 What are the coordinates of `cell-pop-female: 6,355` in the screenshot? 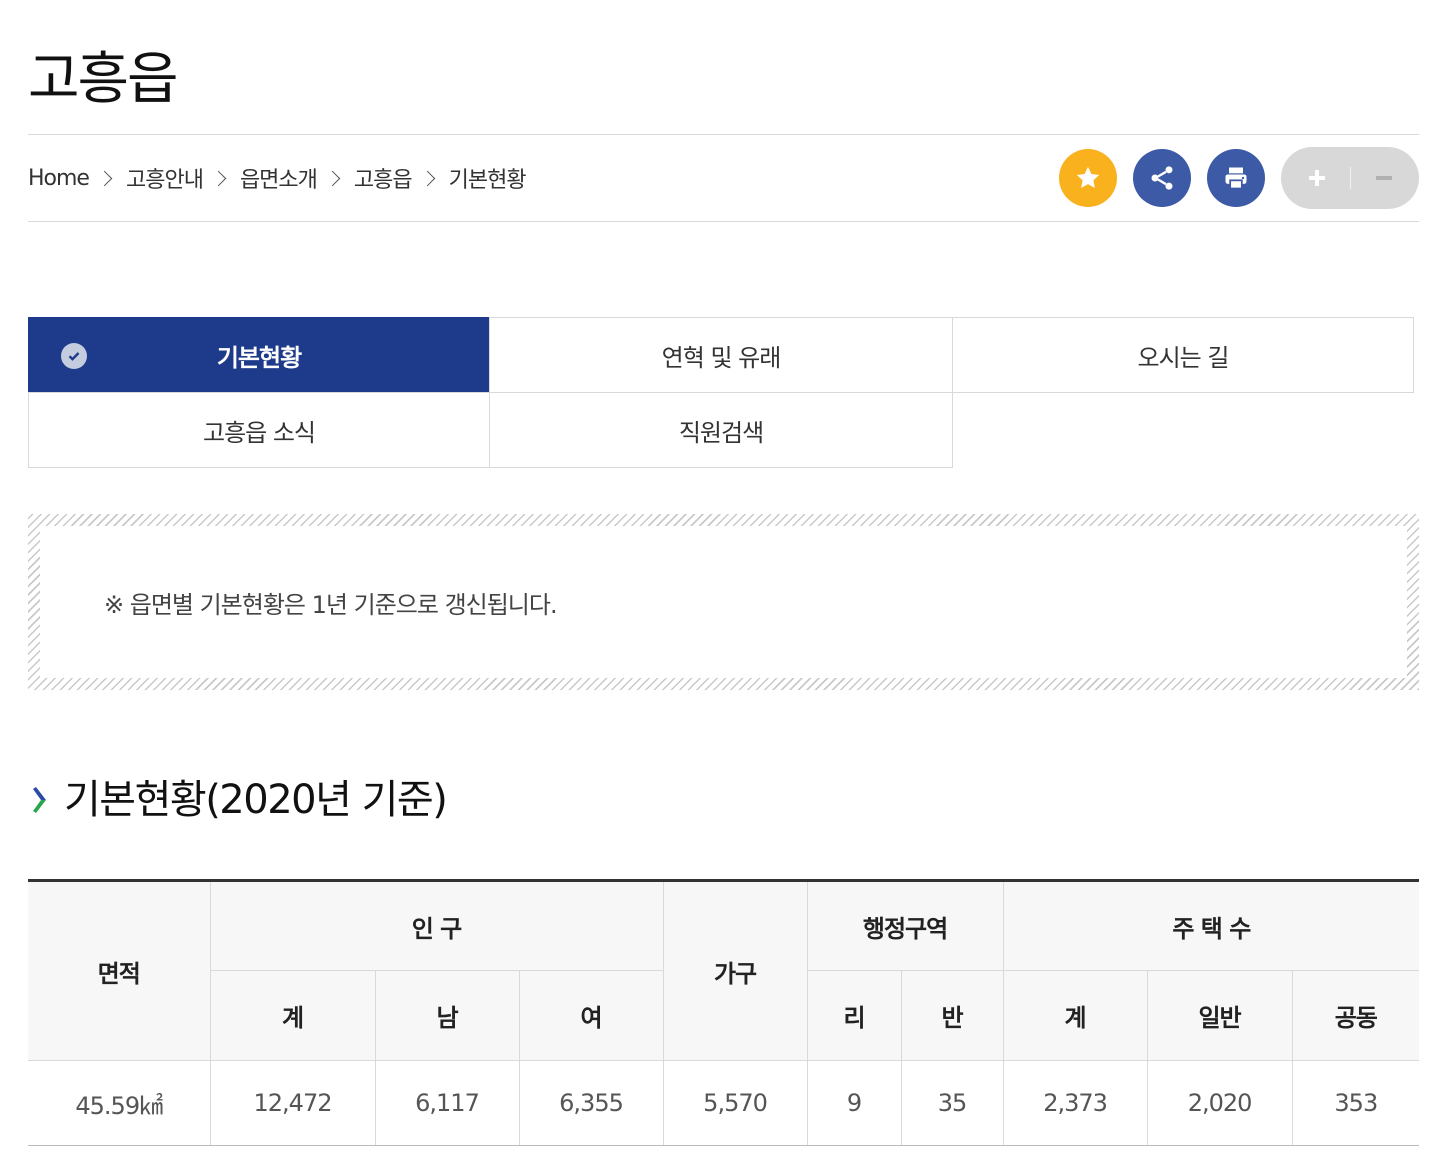 It's located at (591, 1103).